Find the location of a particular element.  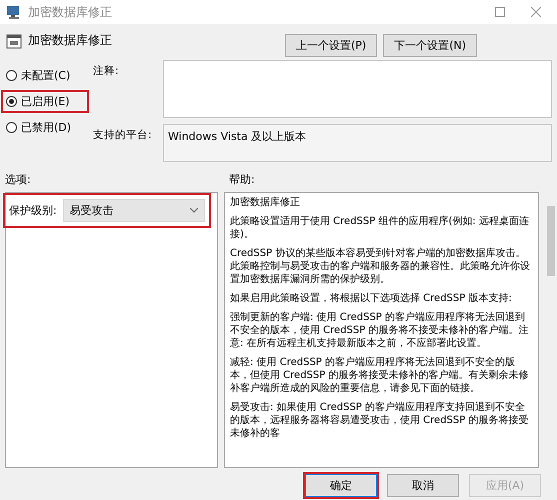

comment-label: 注释: is located at coordinates (106, 71).